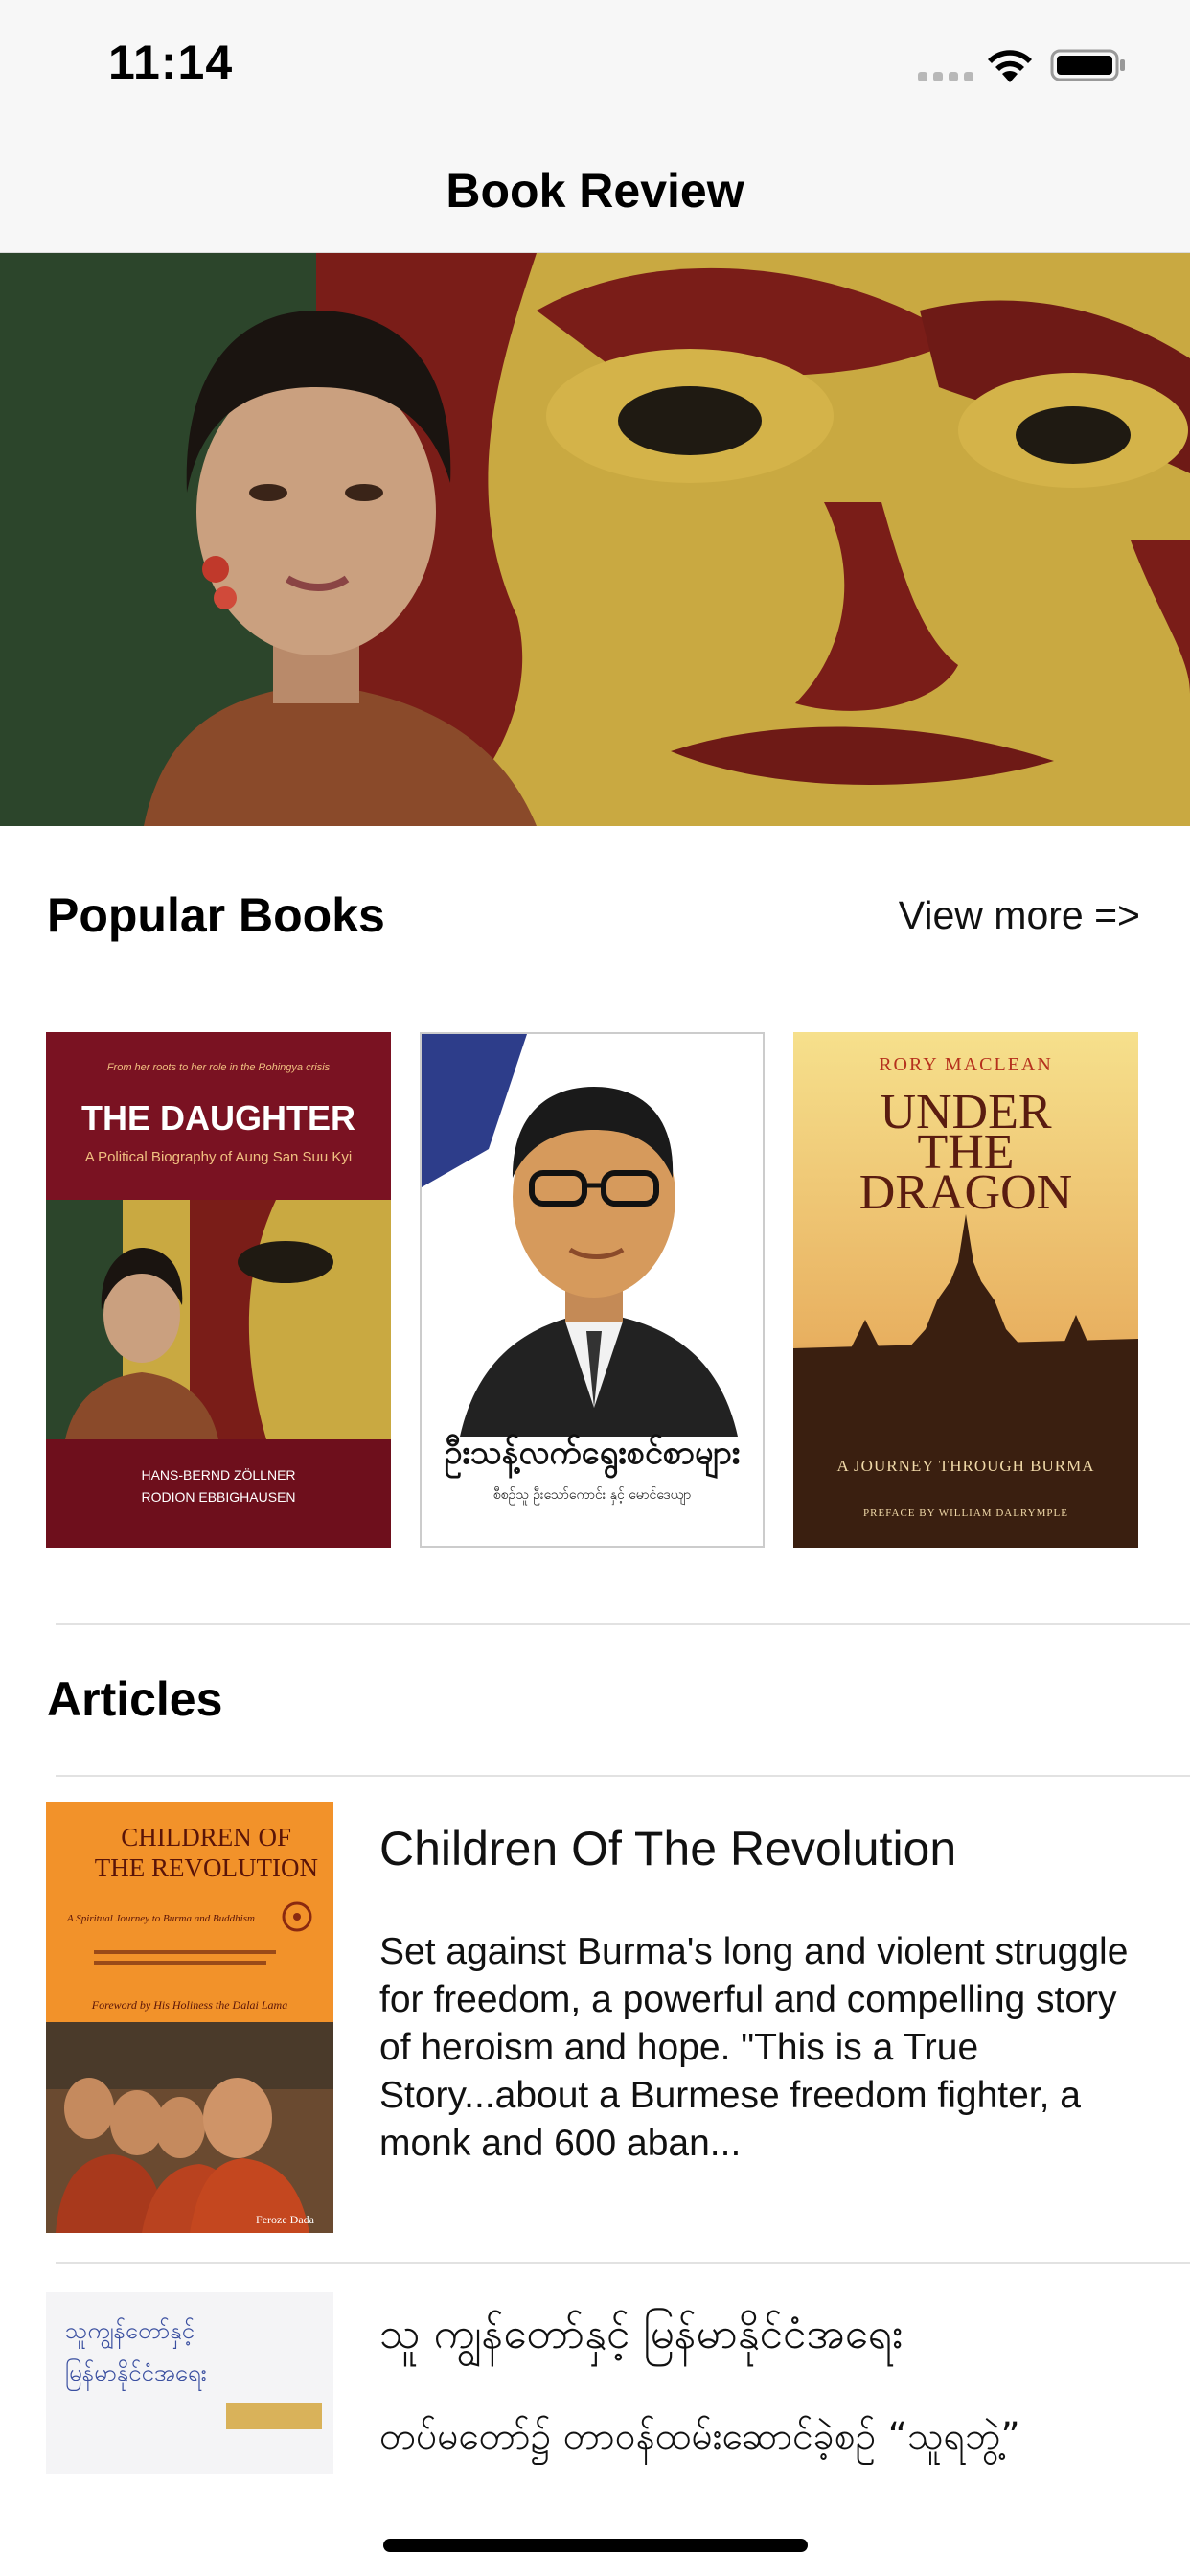 This screenshot has height=2576, width=1190. What do you see at coordinates (218, 1474) in the screenshot?
I see `book-author-1: HANS-BERND ZÖLLNER` at bounding box center [218, 1474].